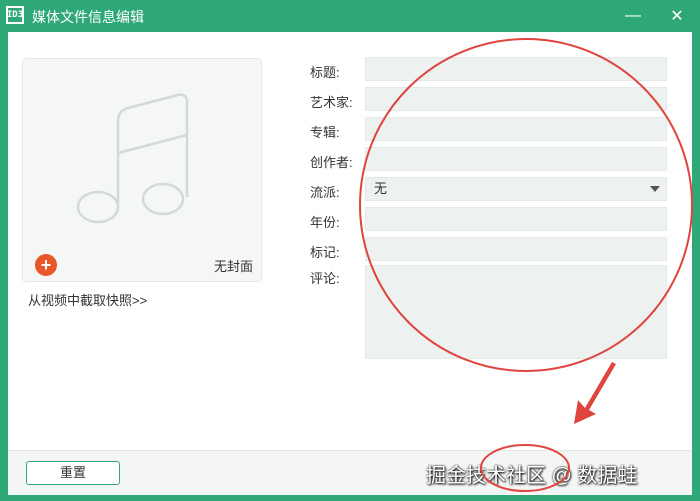 The width and height of the screenshot is (700, 501). Describe the element at coordinates (132, 158) in the screenshot. I see `music-note-icon` at that location.